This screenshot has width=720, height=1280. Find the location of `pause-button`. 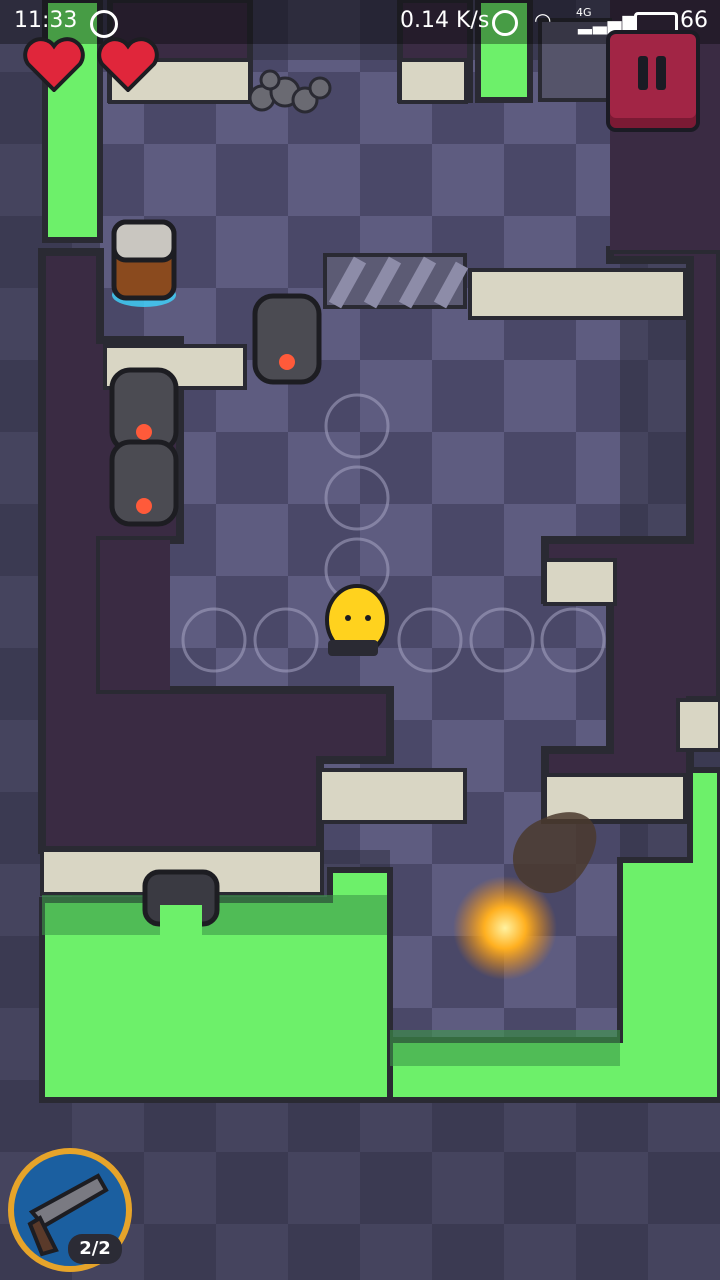

pause-button is located at coordinates (653, 81).